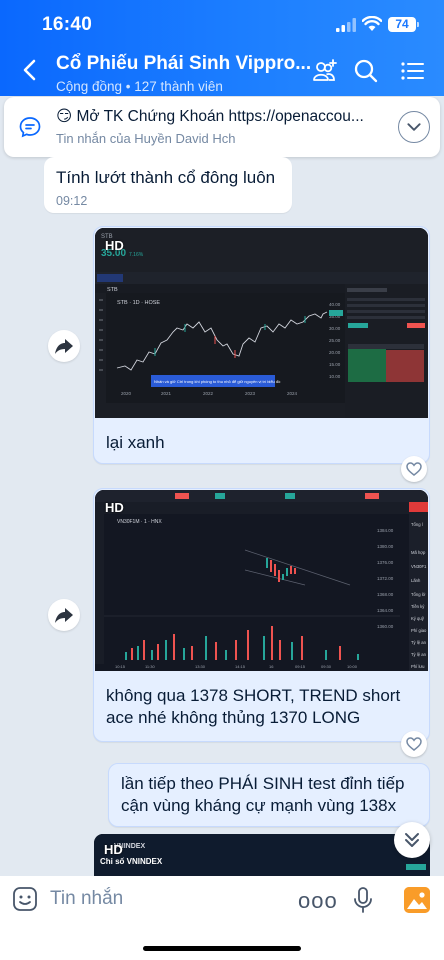 The width and height of the screenshot is (444, 960). I want to click on message-bubble: Tính lướt thành cổ đông luôn 09:12, so click(168, 185).